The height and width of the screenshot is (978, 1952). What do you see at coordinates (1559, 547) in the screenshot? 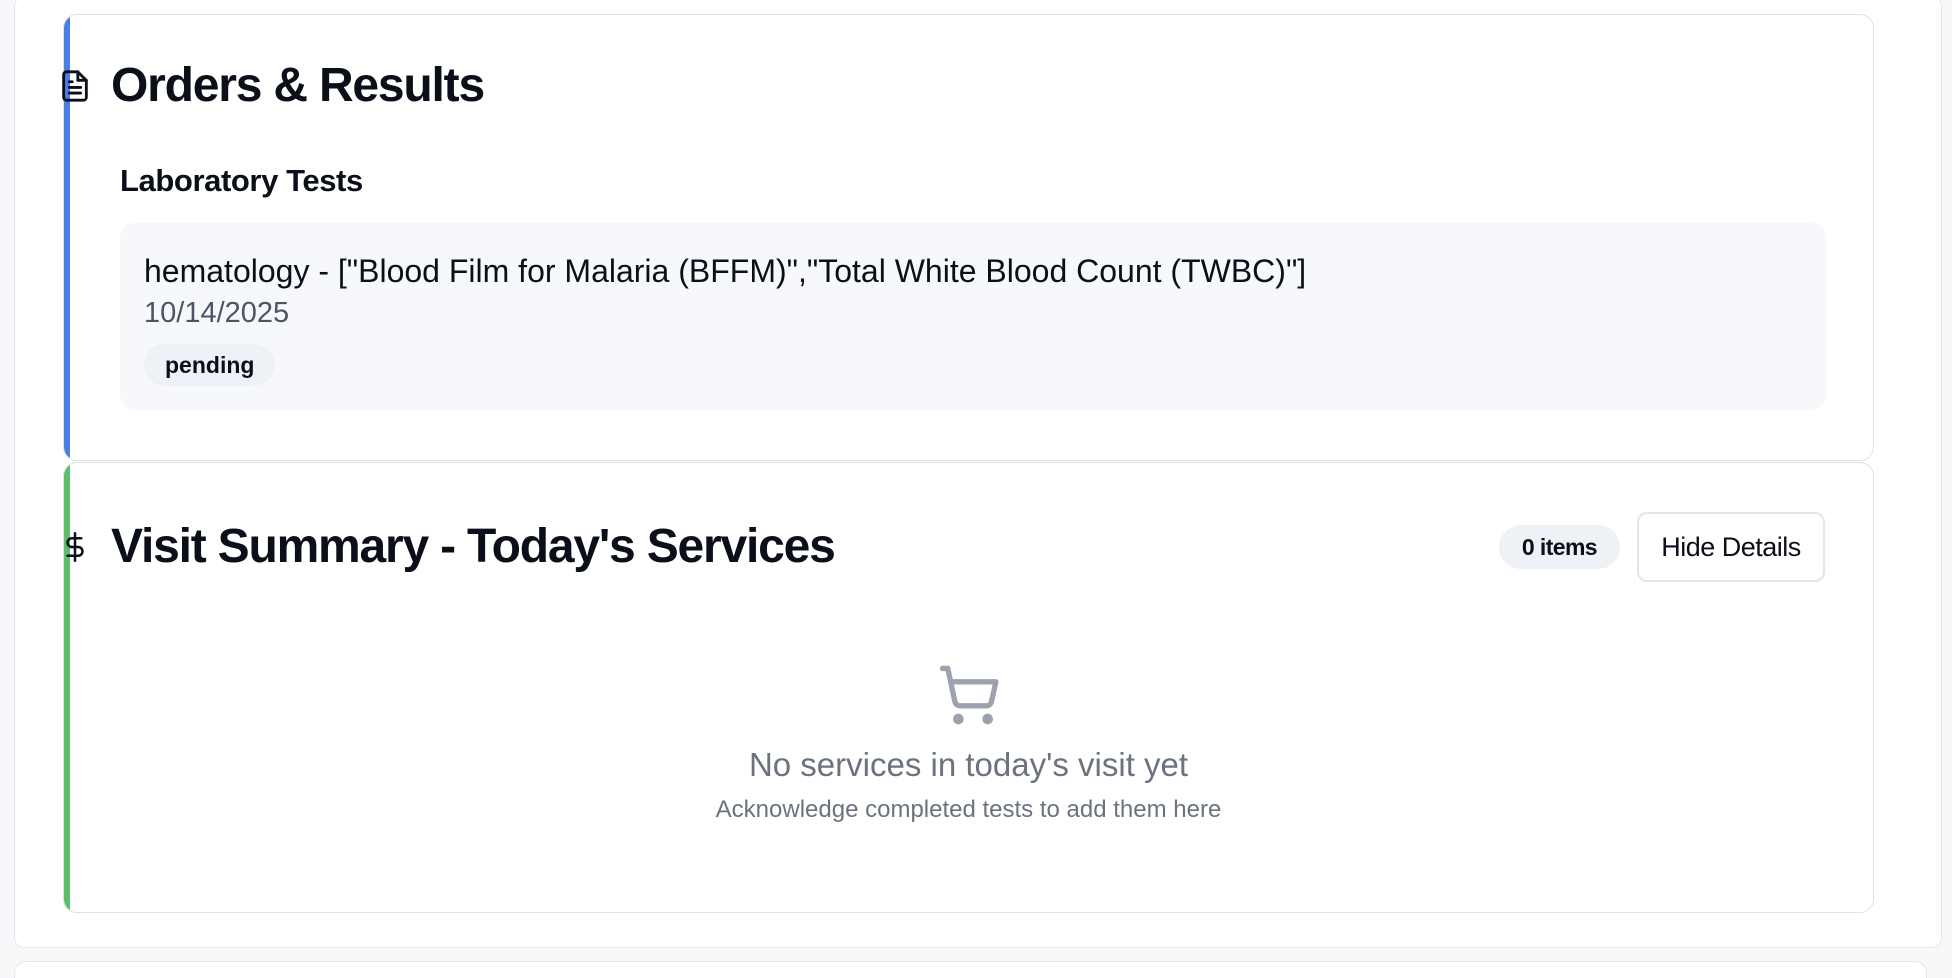
I see `items-count-badge: 0 items` at bounding box center [1559, 547].